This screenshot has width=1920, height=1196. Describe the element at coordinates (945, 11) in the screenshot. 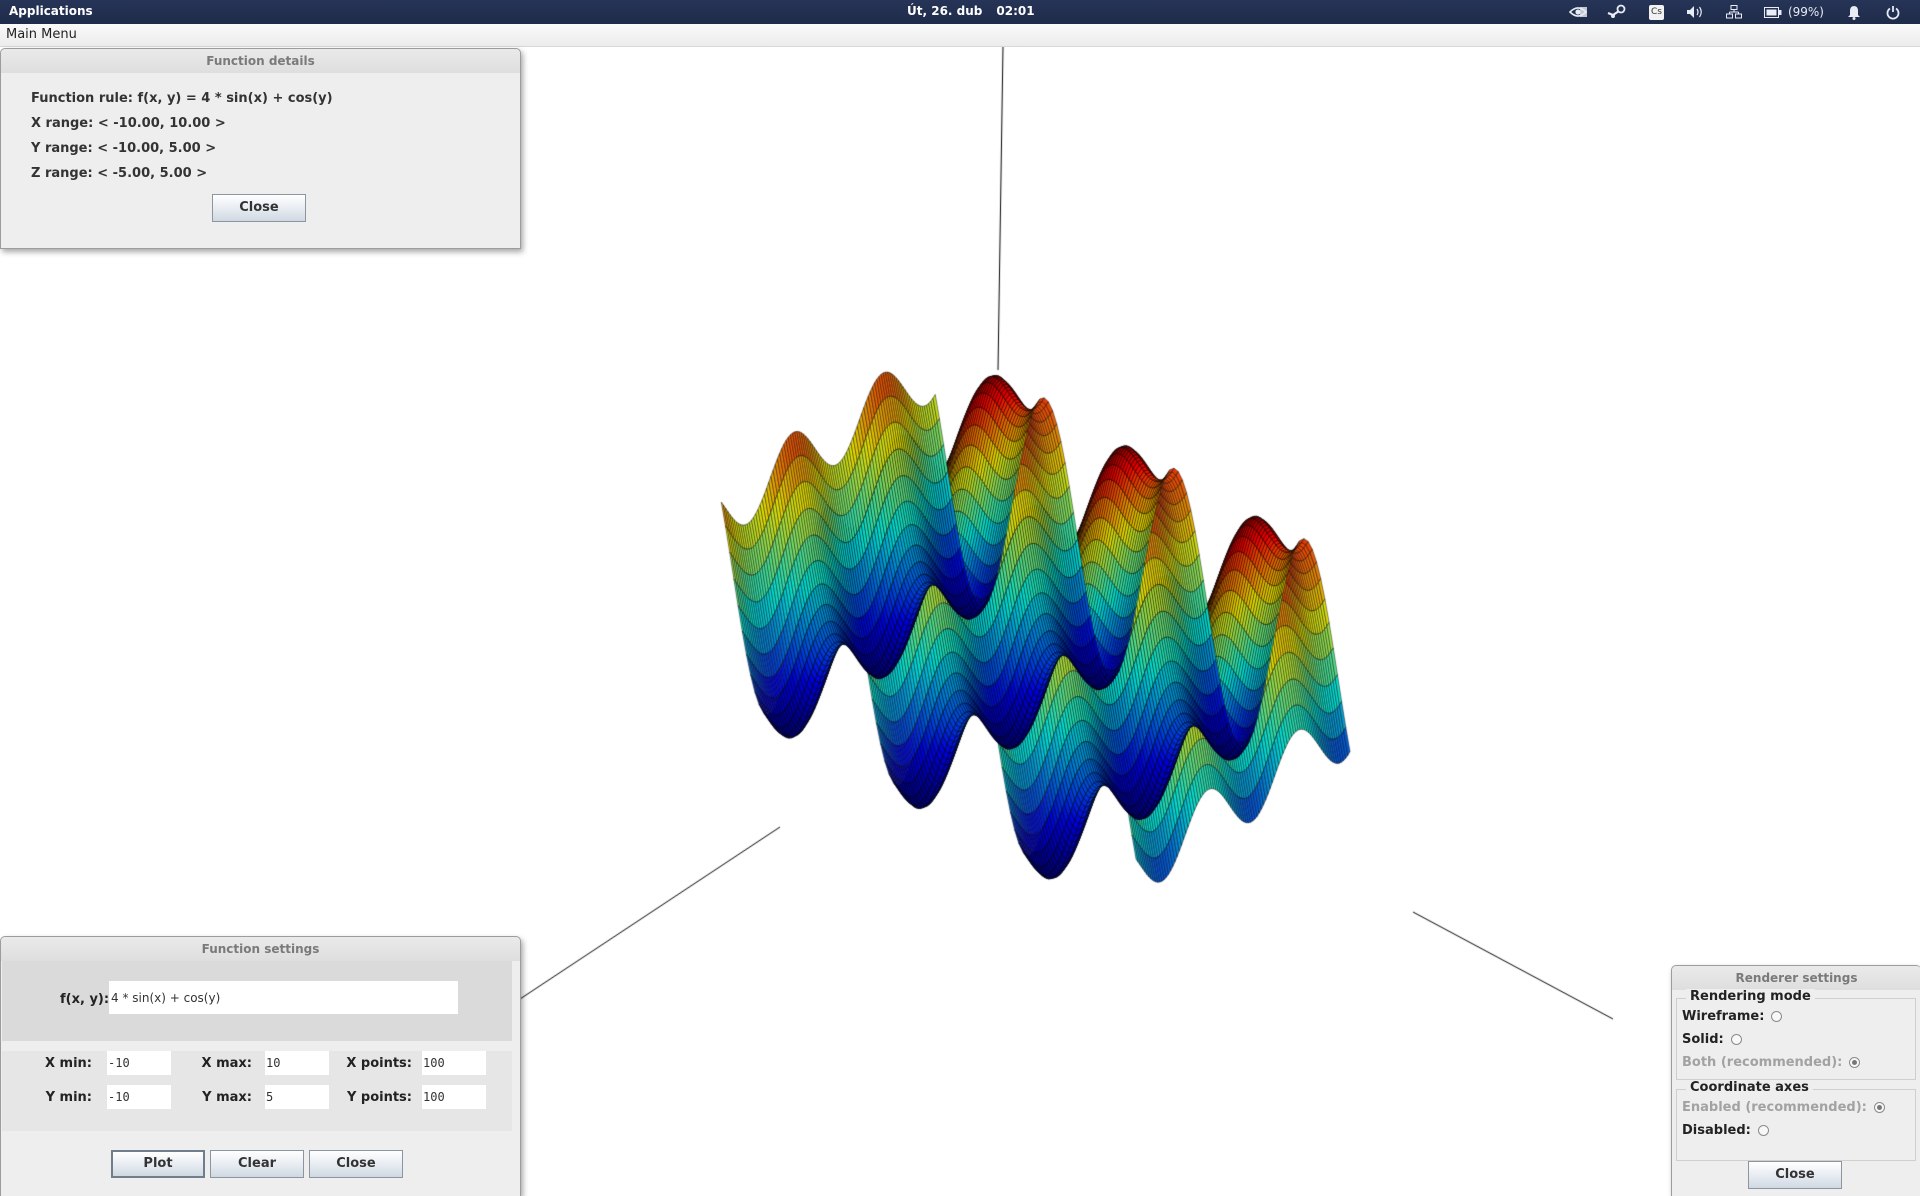

I see `date: Út, 26. dub` at that location.